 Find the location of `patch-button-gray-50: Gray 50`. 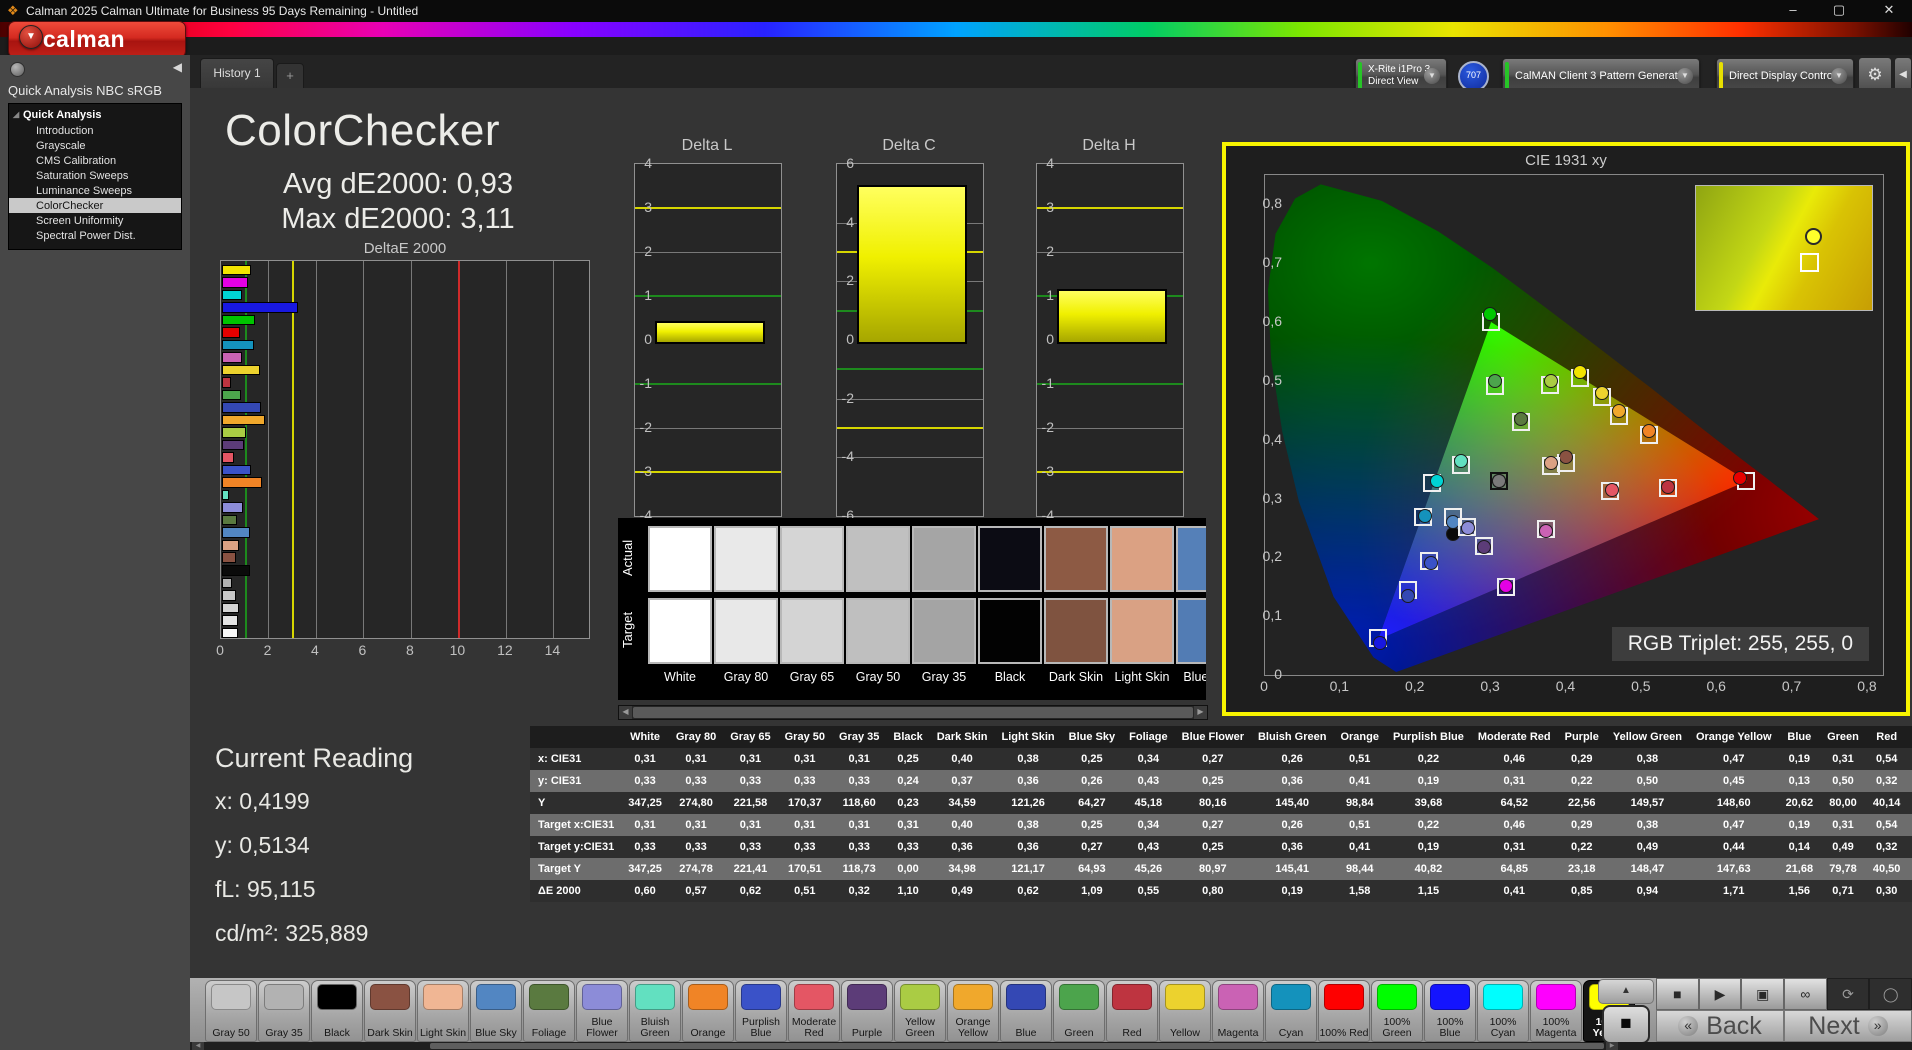

patch-button-gray-50: Gray 50 is located at coordinates (231, 1011).